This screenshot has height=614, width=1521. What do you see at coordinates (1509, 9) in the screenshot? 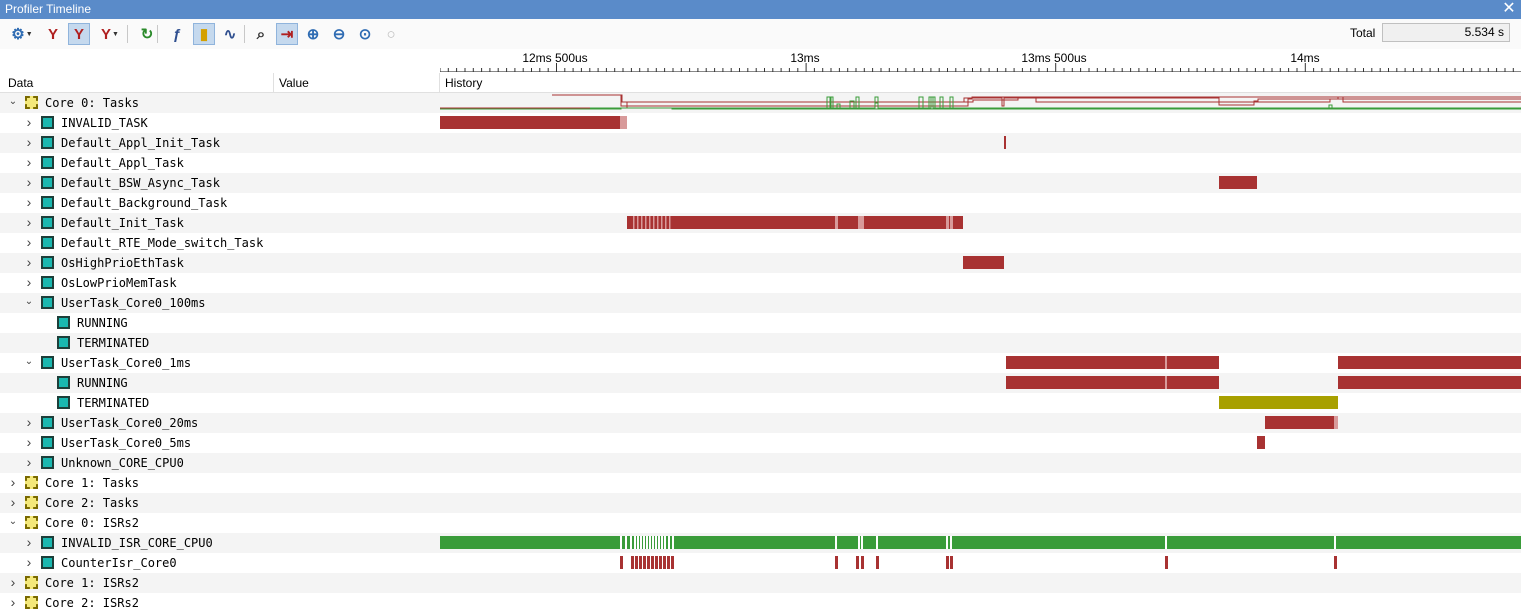
I see `close-icon: ✕` at bounding box center [1509, 9].